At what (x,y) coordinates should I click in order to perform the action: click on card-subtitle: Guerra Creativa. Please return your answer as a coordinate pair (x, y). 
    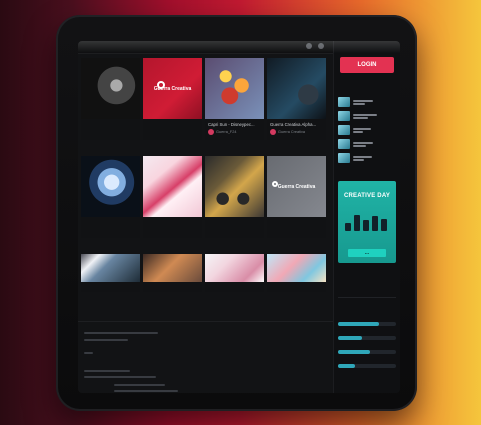
    Looking at the image, I should click on (297, 132).